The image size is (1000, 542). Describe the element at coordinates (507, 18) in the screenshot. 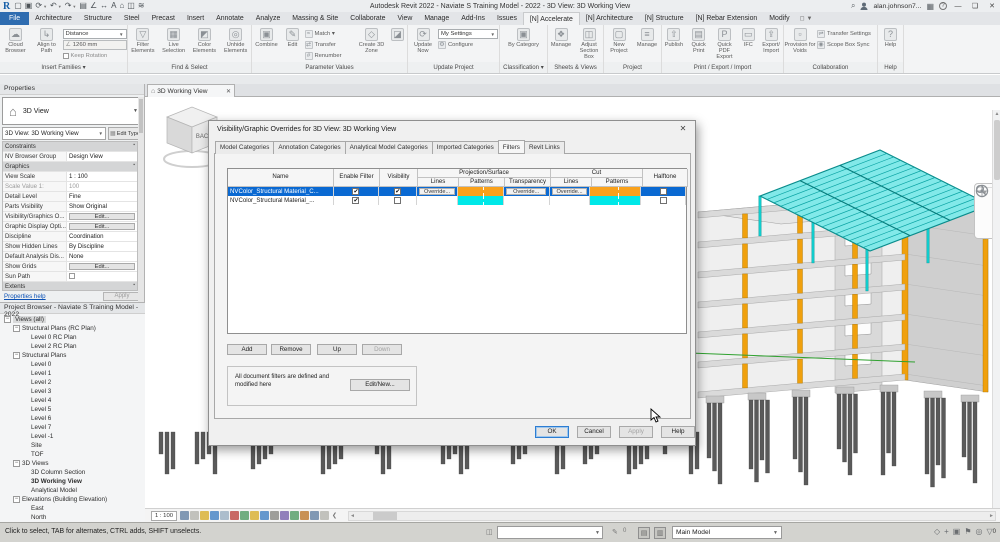

I see `ribbon-tab-issues: Issues` at that location.